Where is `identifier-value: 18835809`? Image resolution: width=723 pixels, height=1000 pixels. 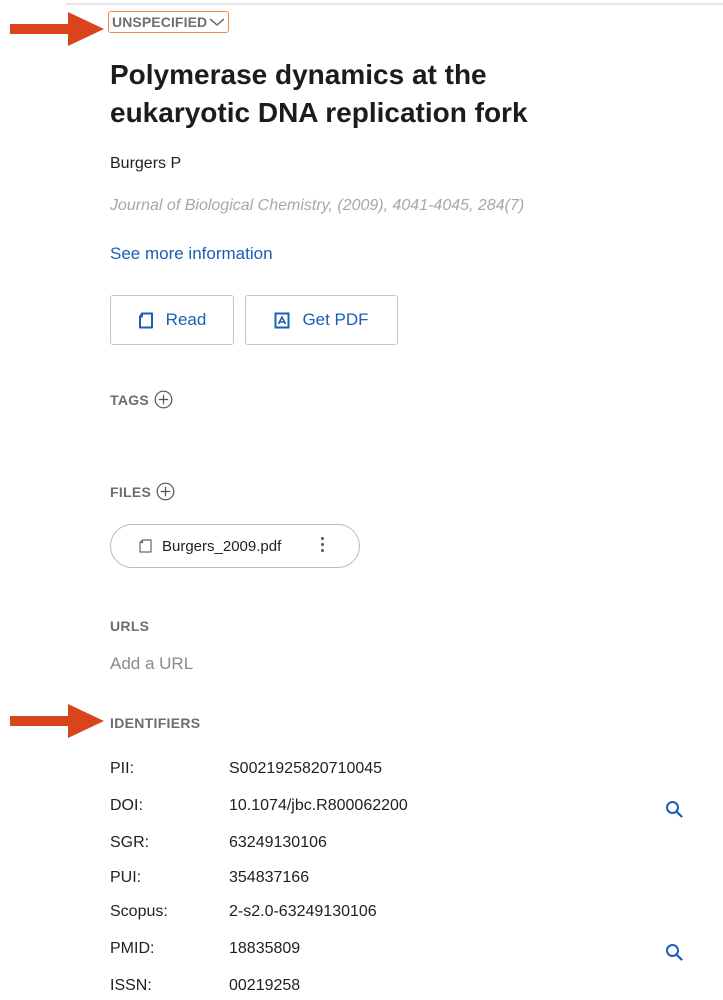 identifier-value: 18835809 is located at coordinates (265, 948).